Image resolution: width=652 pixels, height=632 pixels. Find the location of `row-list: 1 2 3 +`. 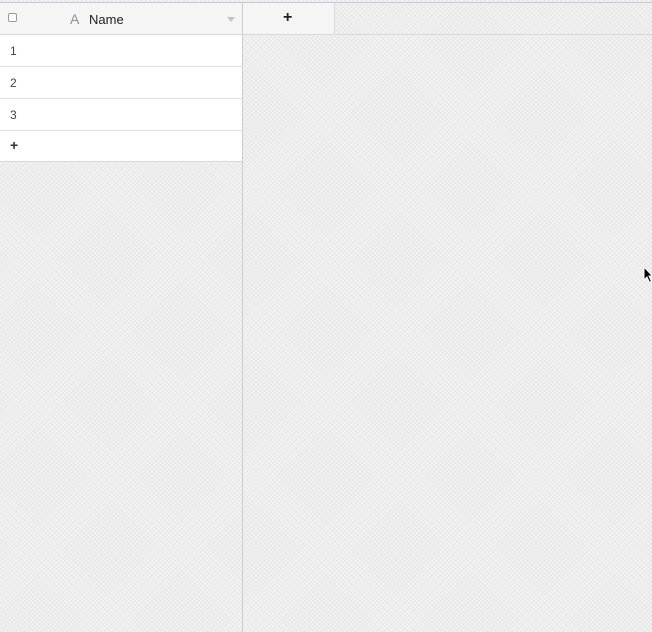

row-list: 1 2 3 + is located at coordinates (121, 98).